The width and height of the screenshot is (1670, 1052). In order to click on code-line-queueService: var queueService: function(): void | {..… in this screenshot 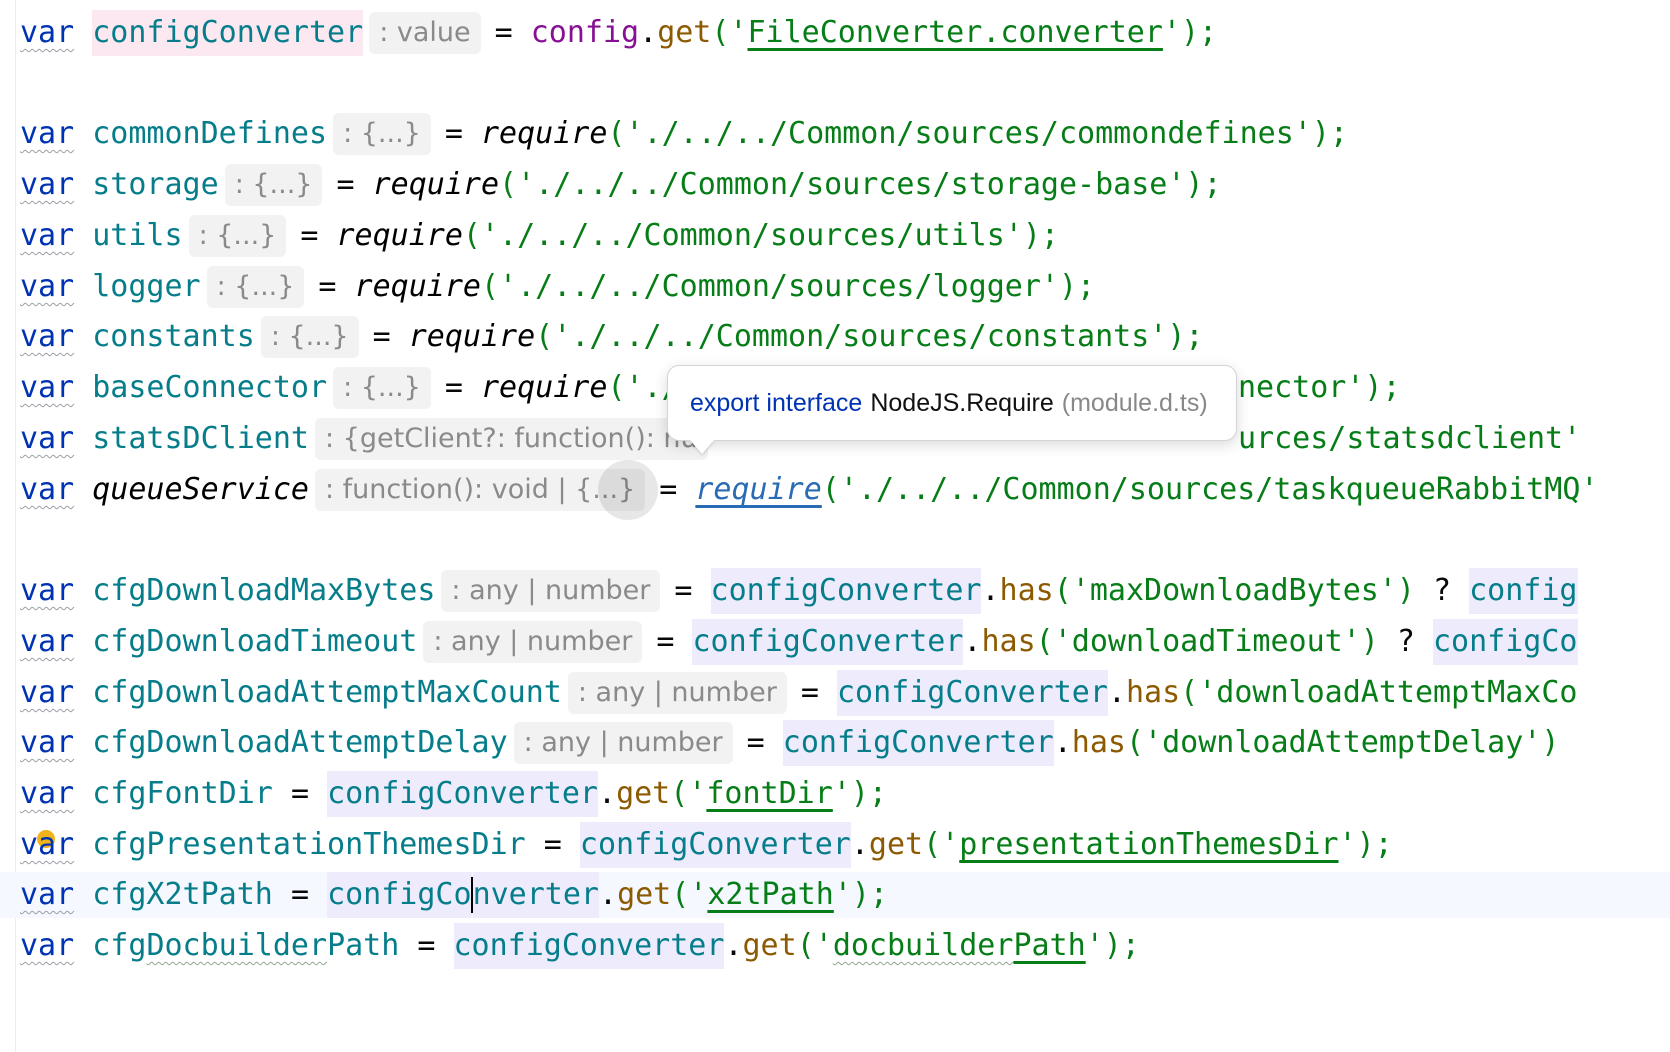, I will do `click(809, 490)`.